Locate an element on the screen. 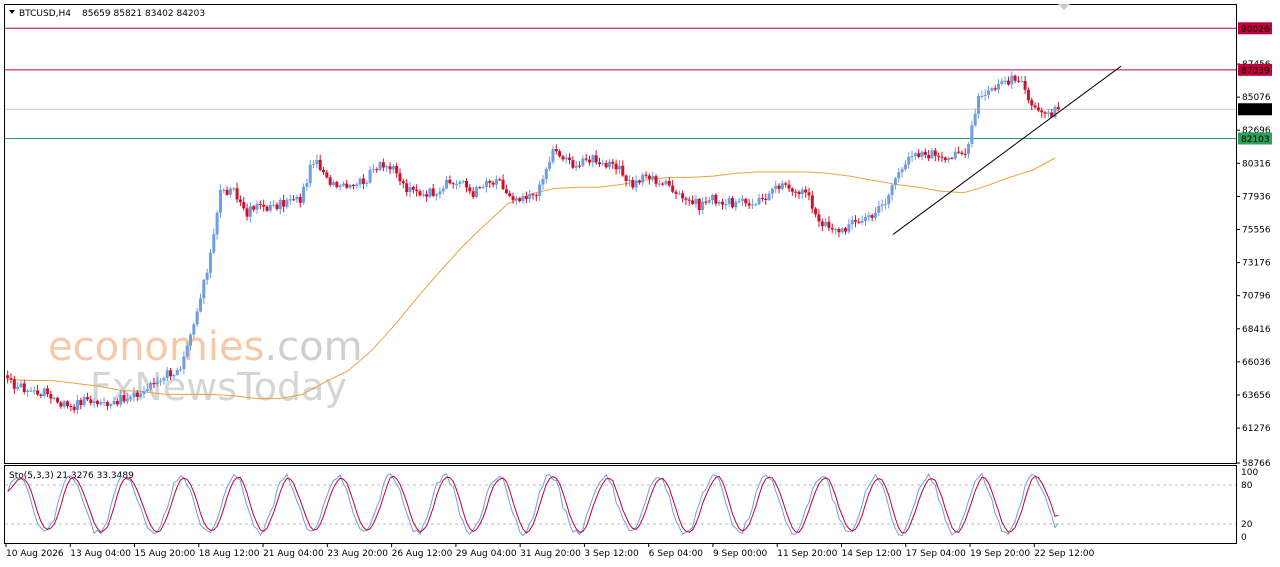 The height and width of the screenshot is (567, 1280). time-tick-label: 18 Aug 12:00 is located at coordinates (229, 554).